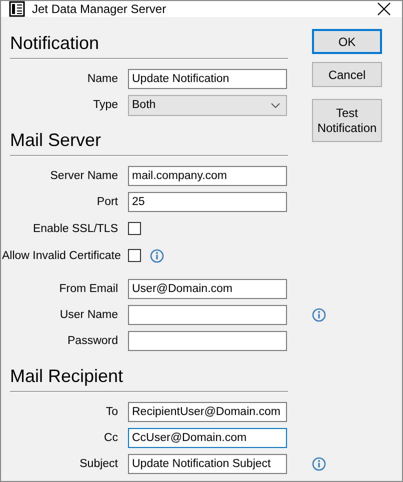 This screenshot has height=482, width=403. Describe the element at coordinates (102, 79) in the screenshot. I see `field-label: Name` at that location.